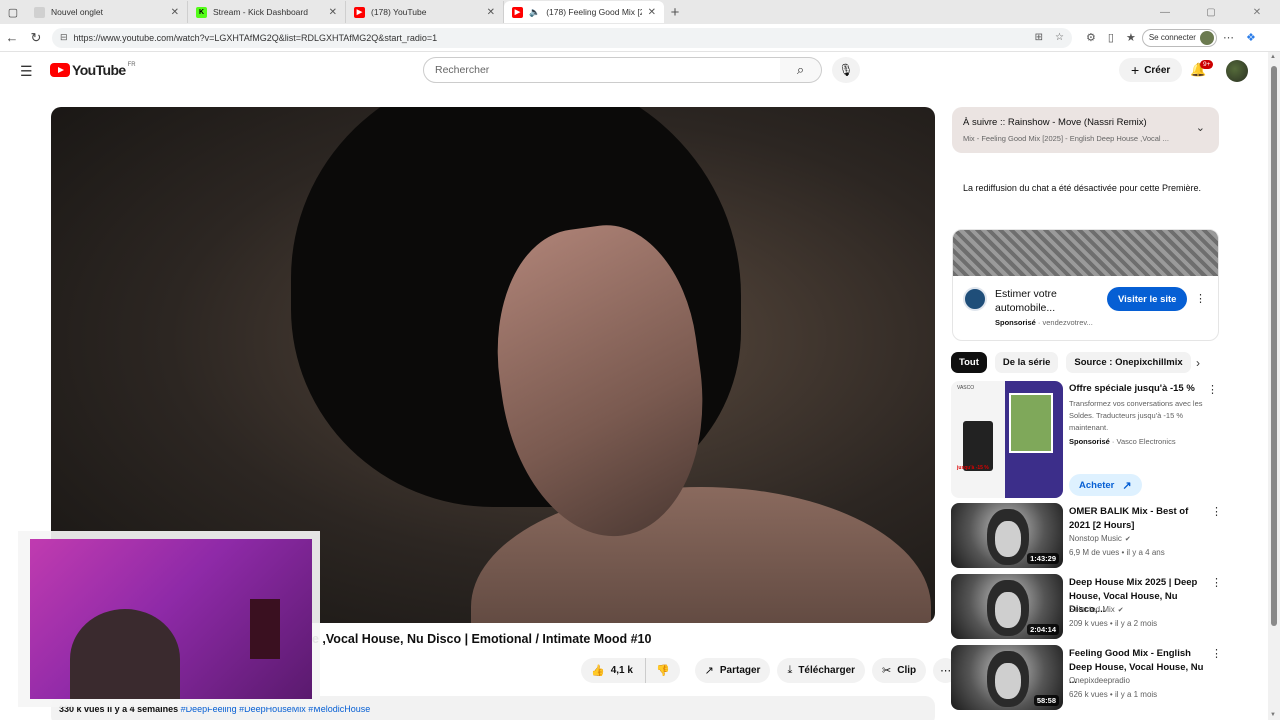 Image resolution: width=1280 pixels, height=720 pixels. Describe the element at coordinates (1251, 37) in the screenshot. I see `copilot-icon: ❖` at that location.